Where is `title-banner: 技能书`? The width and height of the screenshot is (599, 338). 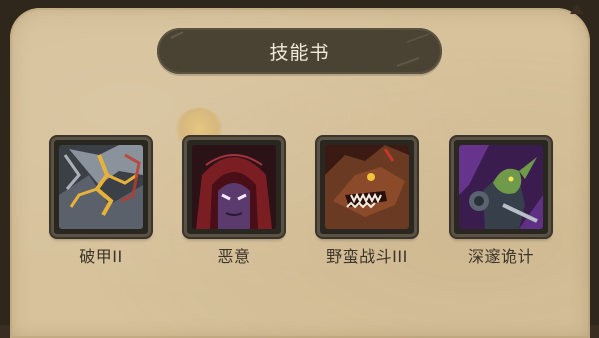 title-banner: 技能书 is located at coordinates (299, 51).